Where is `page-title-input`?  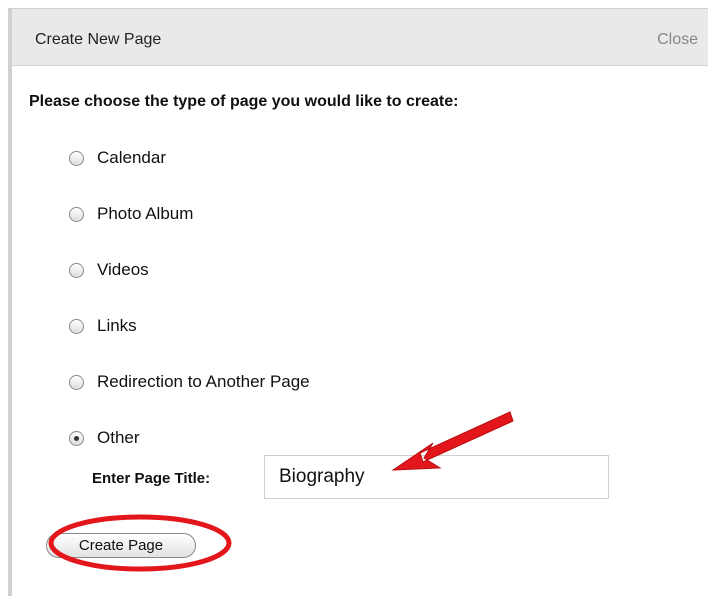
page-title-input is located at coordinates (436, 477).